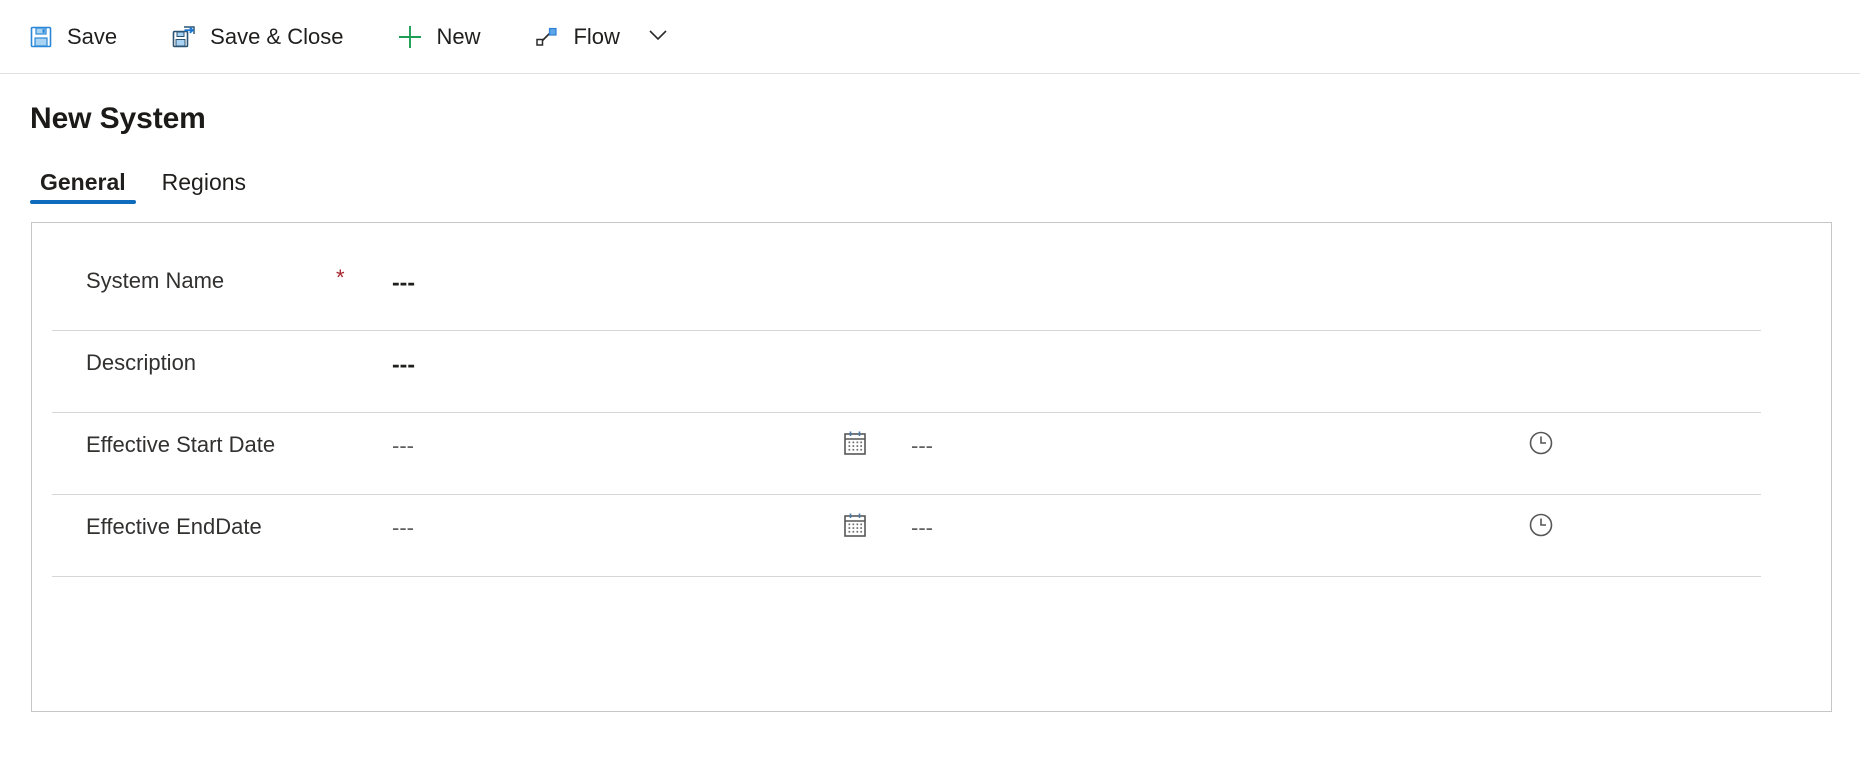 The height and width of the screenshot is (778, 1860). I want to click on form-row-system-name: System Name * ---, so click(931, 290).